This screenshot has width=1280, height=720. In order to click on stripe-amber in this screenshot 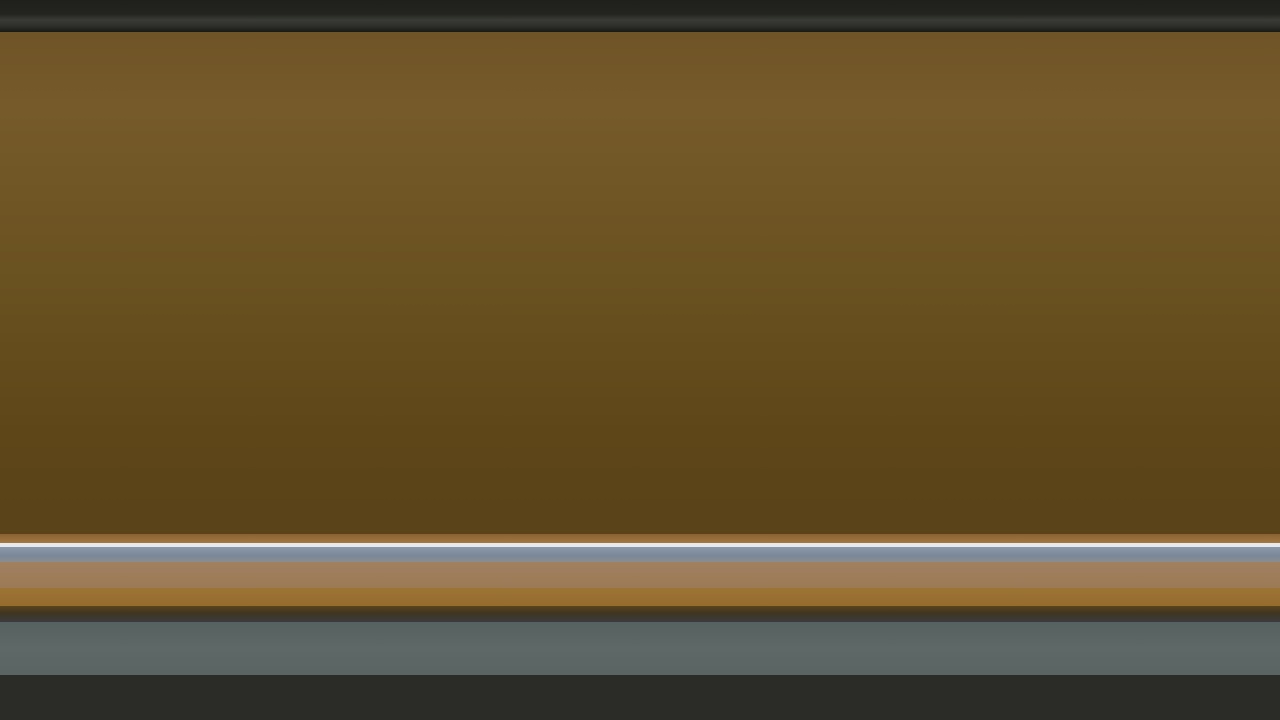, I will do `click(640, 597)`.